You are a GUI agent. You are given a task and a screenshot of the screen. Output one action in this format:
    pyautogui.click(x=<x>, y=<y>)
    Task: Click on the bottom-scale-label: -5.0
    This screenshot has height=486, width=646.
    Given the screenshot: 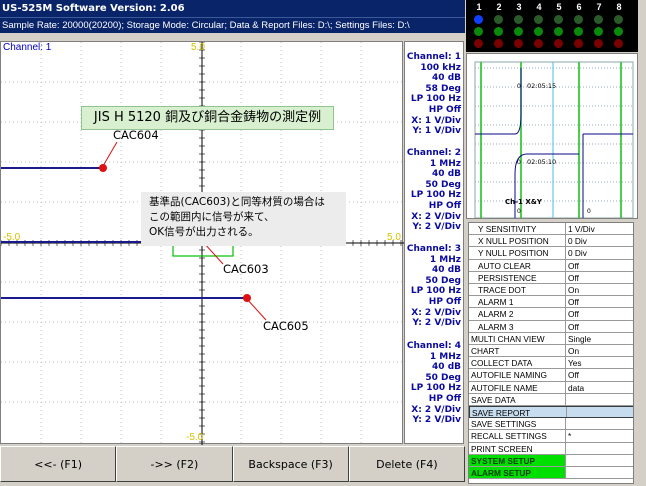 What is the action you would take?
    pyautogui.click(x=195, y=437)
    